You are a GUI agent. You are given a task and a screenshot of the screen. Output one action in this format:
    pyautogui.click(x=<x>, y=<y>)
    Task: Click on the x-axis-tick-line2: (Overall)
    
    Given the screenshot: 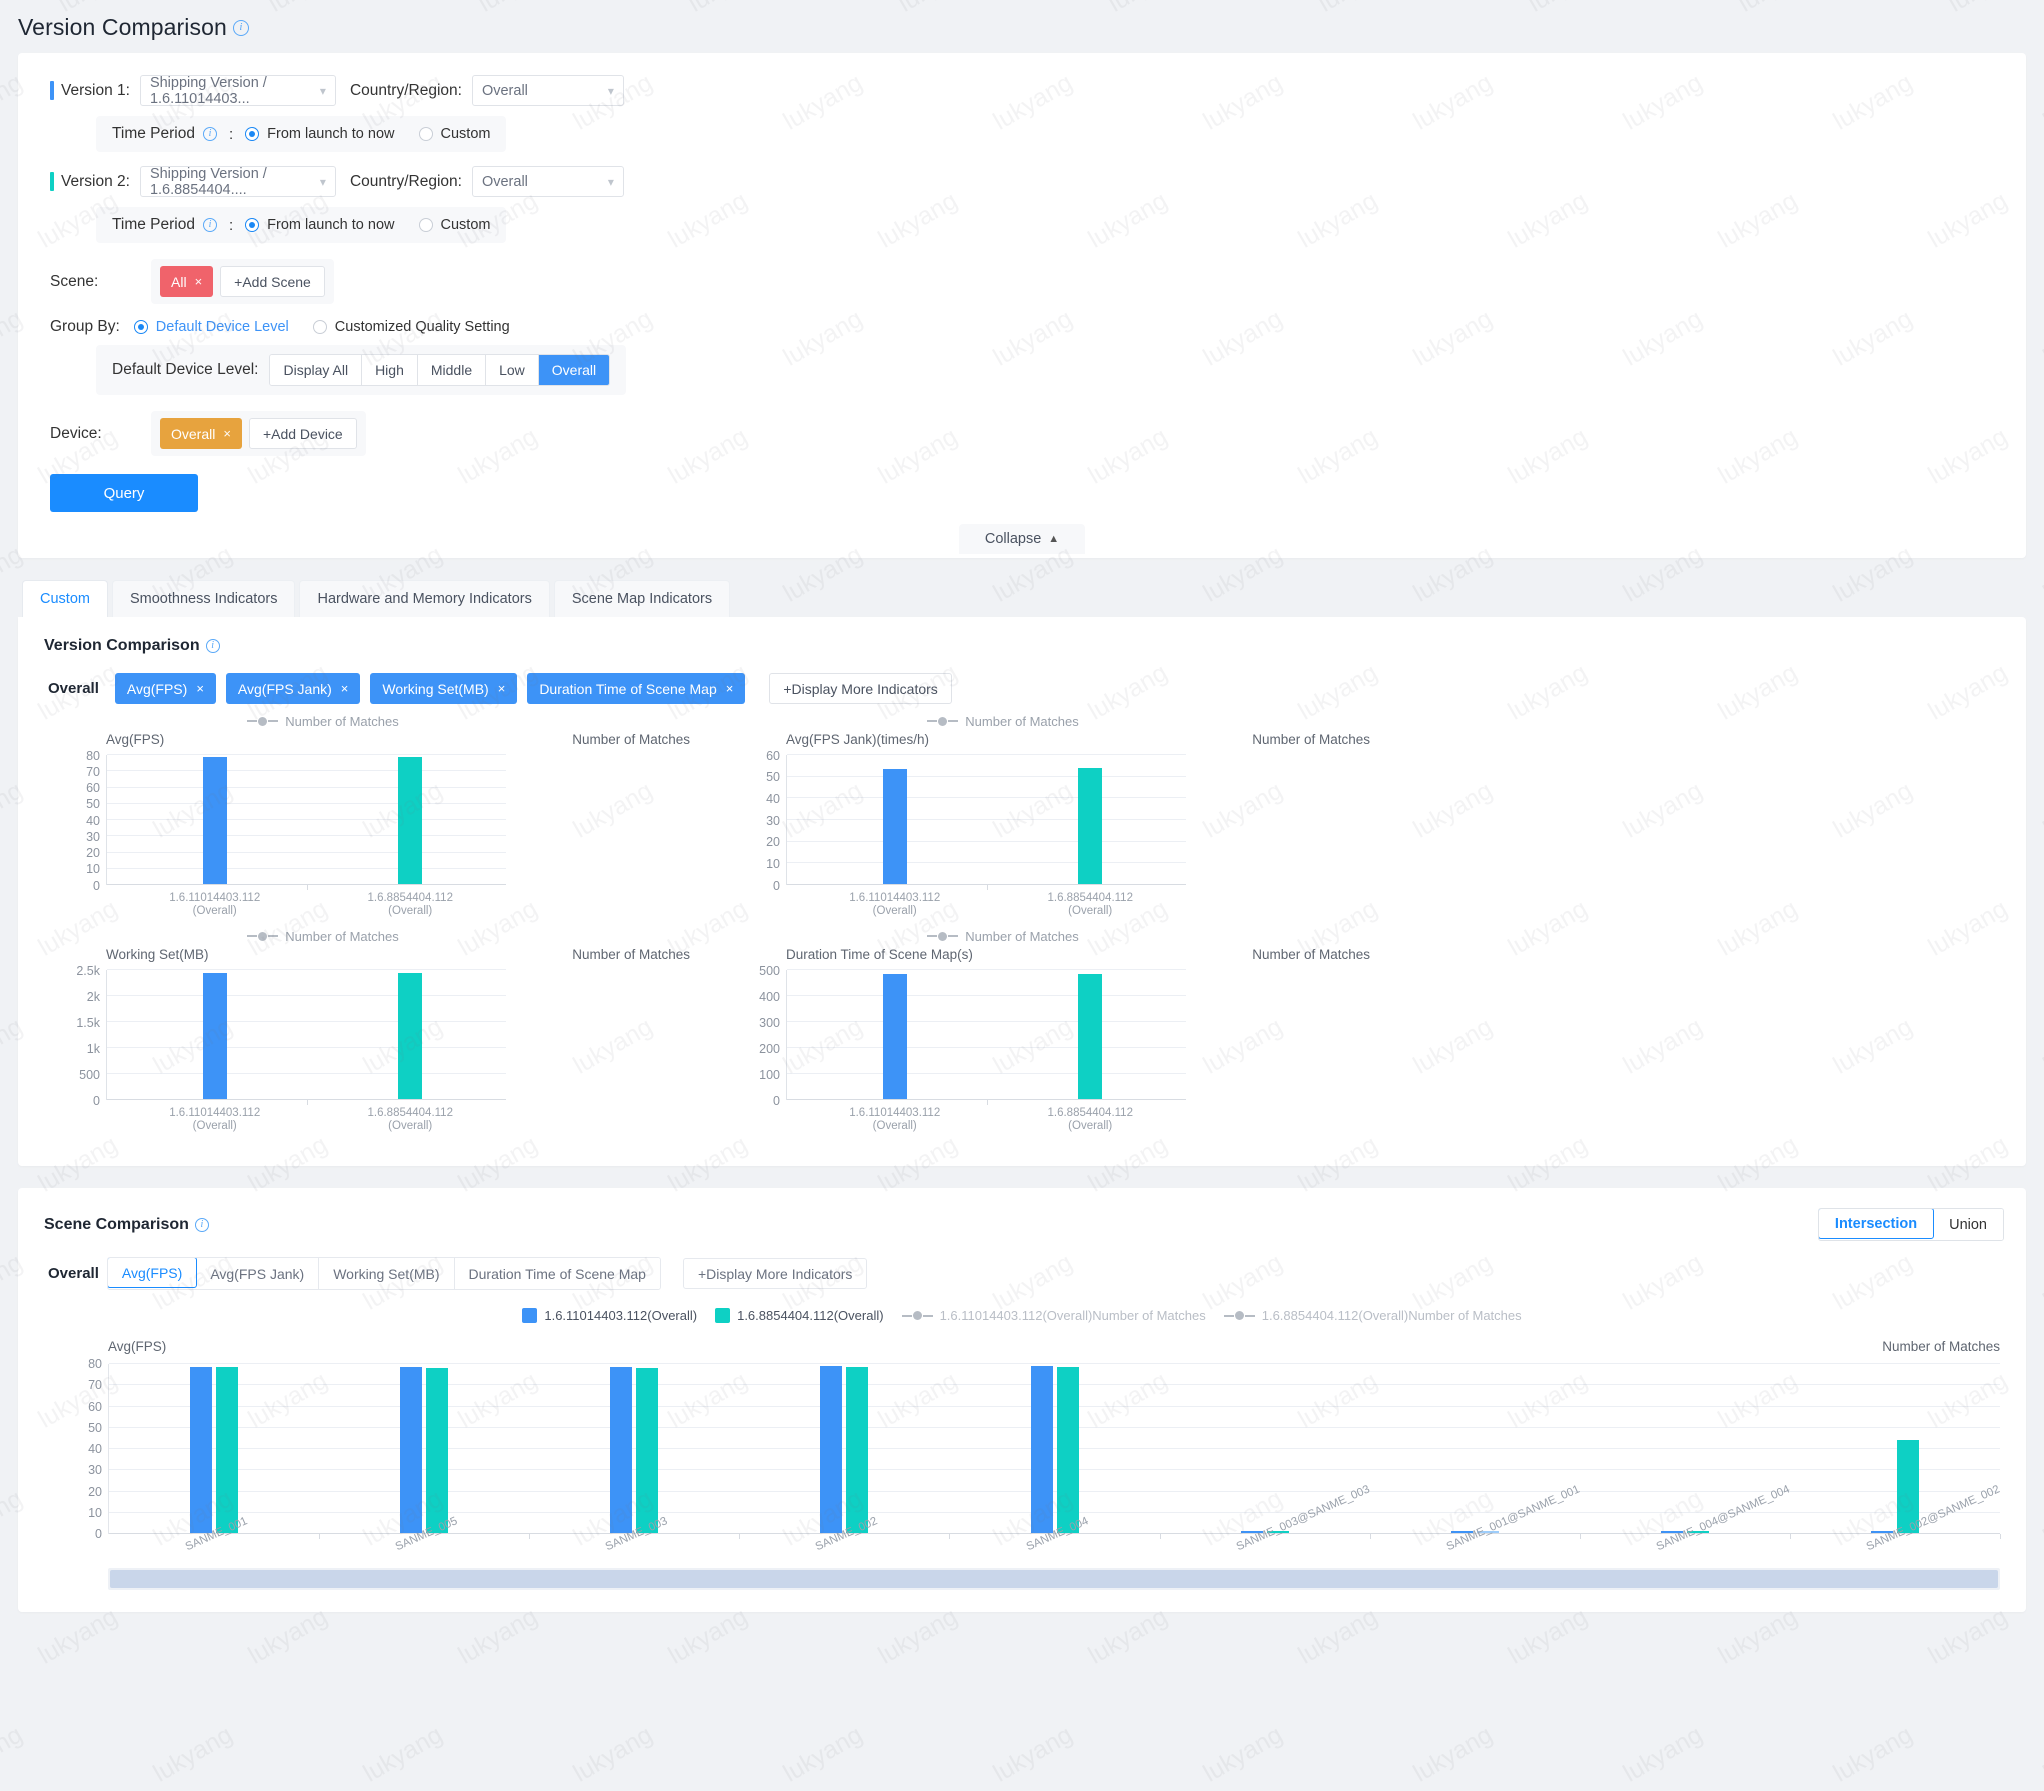 What is the action you would take?
    pyautogui.click(x=1090, y=1126)
    